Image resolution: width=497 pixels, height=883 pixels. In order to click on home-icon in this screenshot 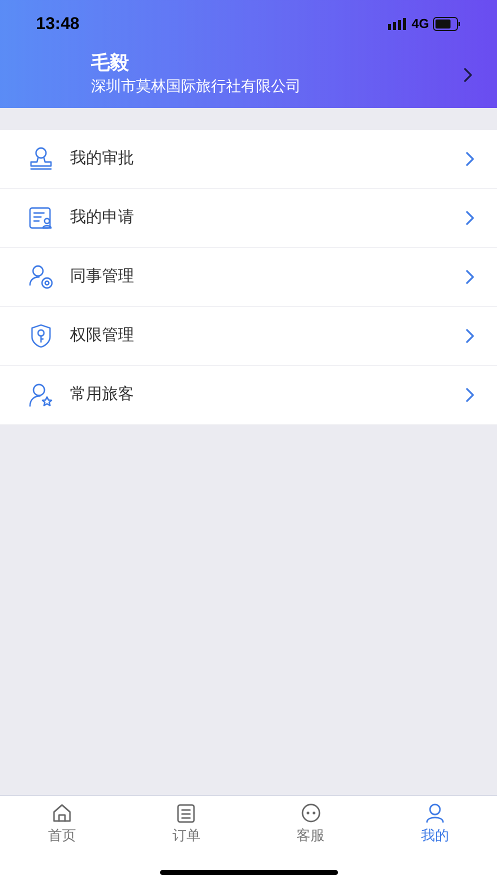, I will do `click(62, 813)`.